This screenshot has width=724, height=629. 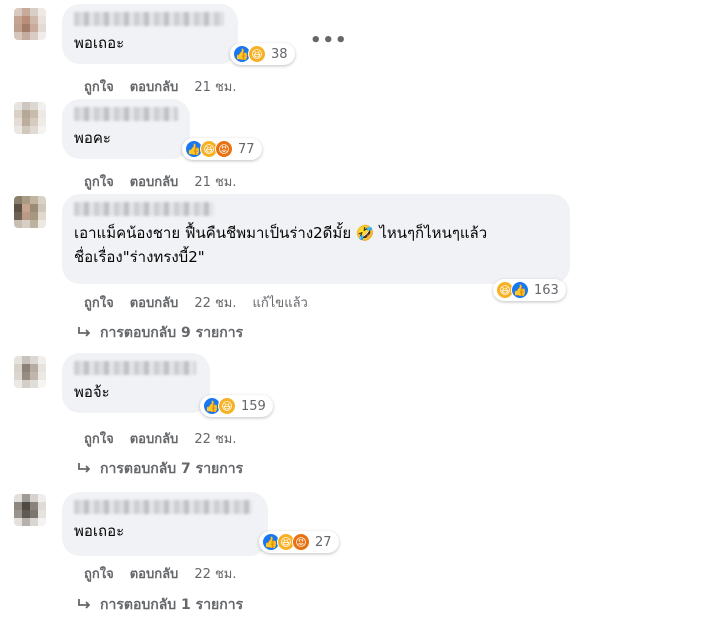 What do you see at coordinates (546, 290) in the screenshot?
I see `reaction-count: 163` at bounding box center [546, 290].